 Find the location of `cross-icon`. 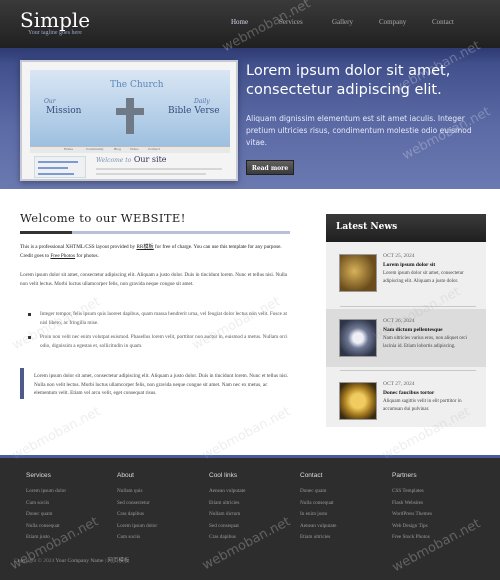

cross-icon is located at coordinates (130, 116).